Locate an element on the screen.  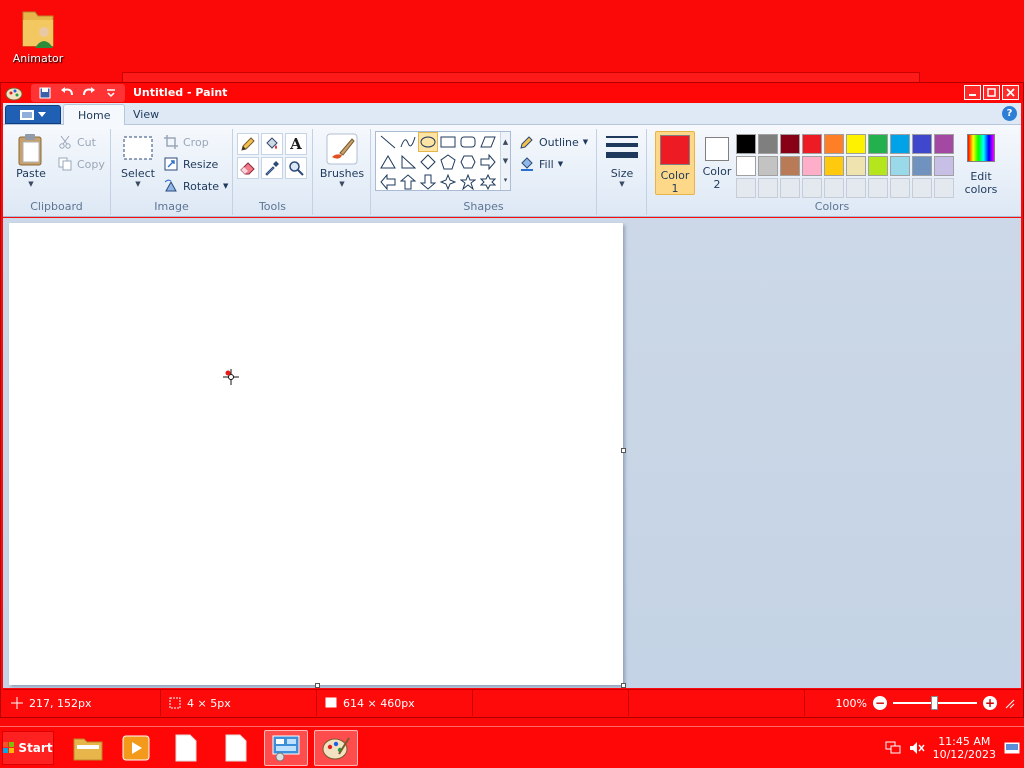
outline-button: Outline ▼ is located at coordinates (553, 142).